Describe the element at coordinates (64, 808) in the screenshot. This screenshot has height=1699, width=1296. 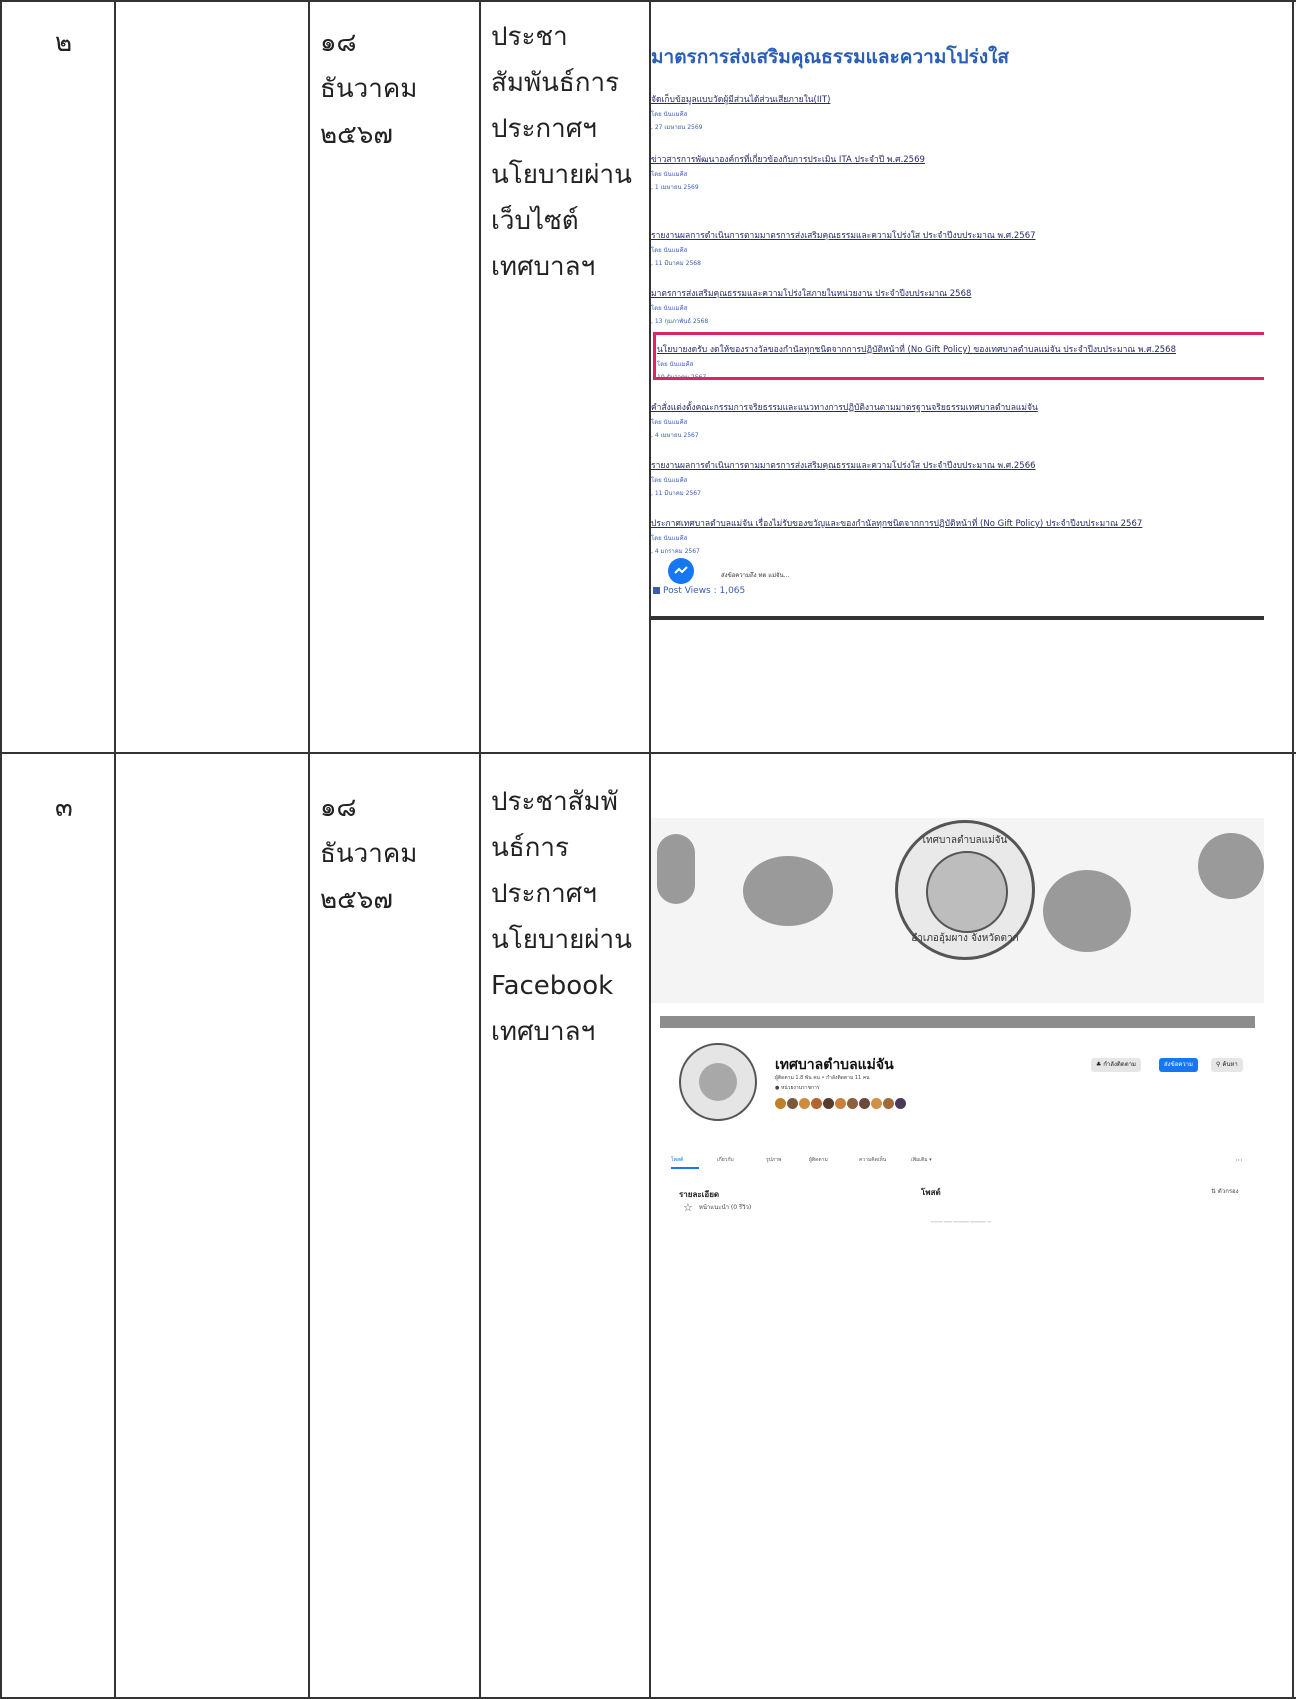
I see `row-number: ๓` at that location.